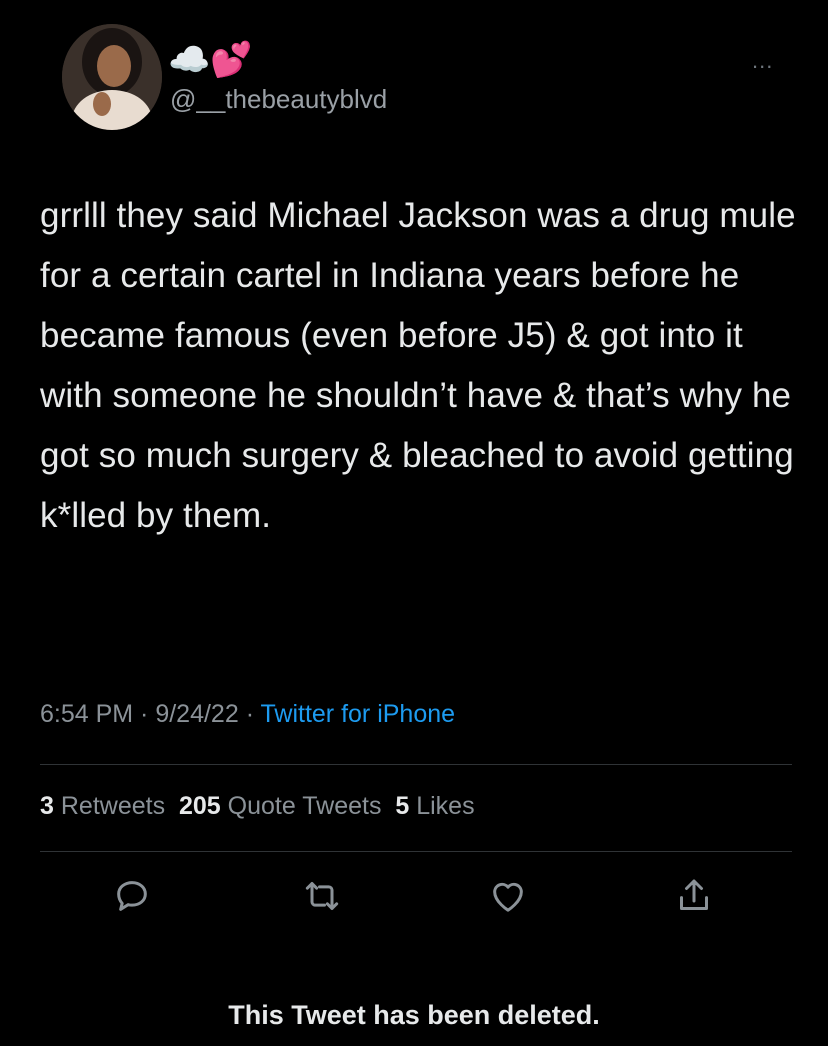 This screenshot has width=828, height=1046. I want to click on tweet-time: 6:54 PM, so click(87, 714).